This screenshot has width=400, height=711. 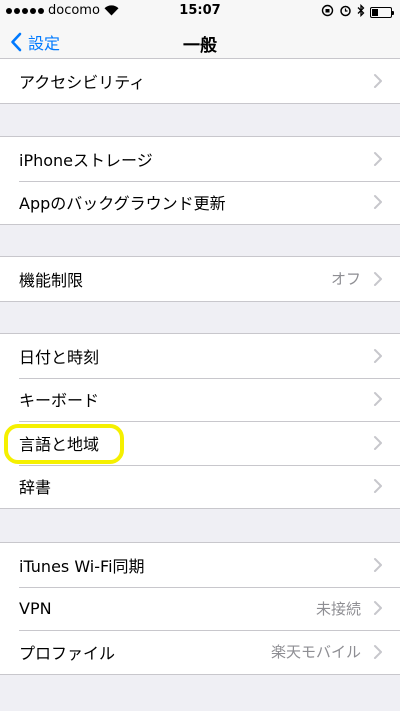 I want to click on row-profile: プロファイル 楽天モバイル, so click(x=200, y=652).